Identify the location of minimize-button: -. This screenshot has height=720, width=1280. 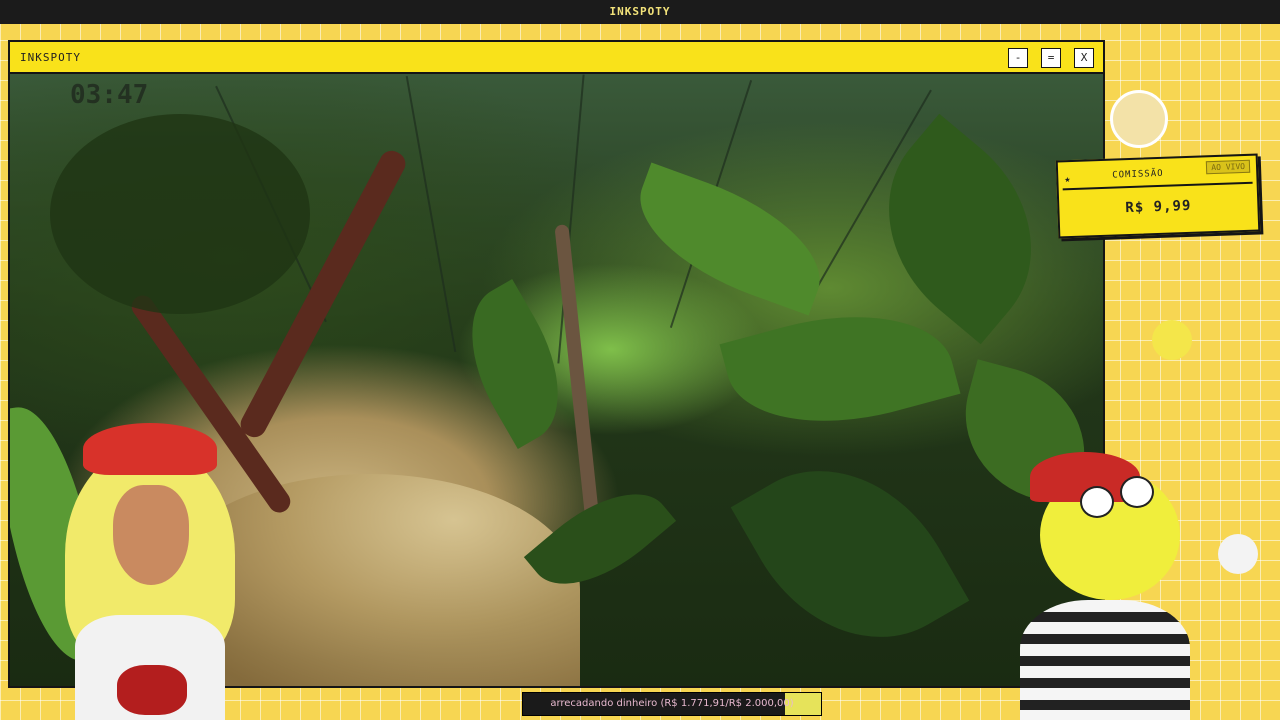
(1018, 58).